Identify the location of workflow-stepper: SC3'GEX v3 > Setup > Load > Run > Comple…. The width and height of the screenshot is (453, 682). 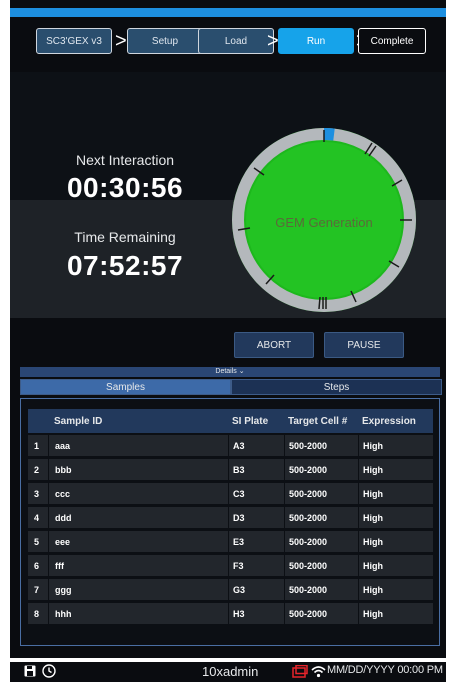
(228, 43).